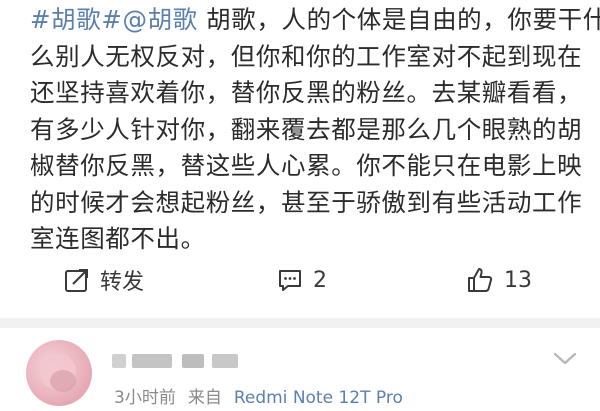 This screenshot has height=411, width=600. What do you see at coordinates (518, 280) in the screenshot?
I see `like-count: 13` at bounding box center [518, 280].